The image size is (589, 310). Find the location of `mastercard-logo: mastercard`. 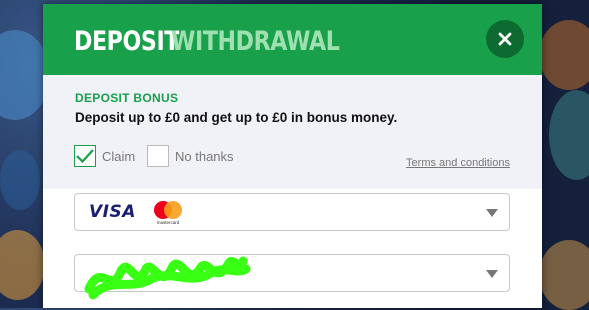

mastercard-logo: mastercard is located at coordinates (168, 213).